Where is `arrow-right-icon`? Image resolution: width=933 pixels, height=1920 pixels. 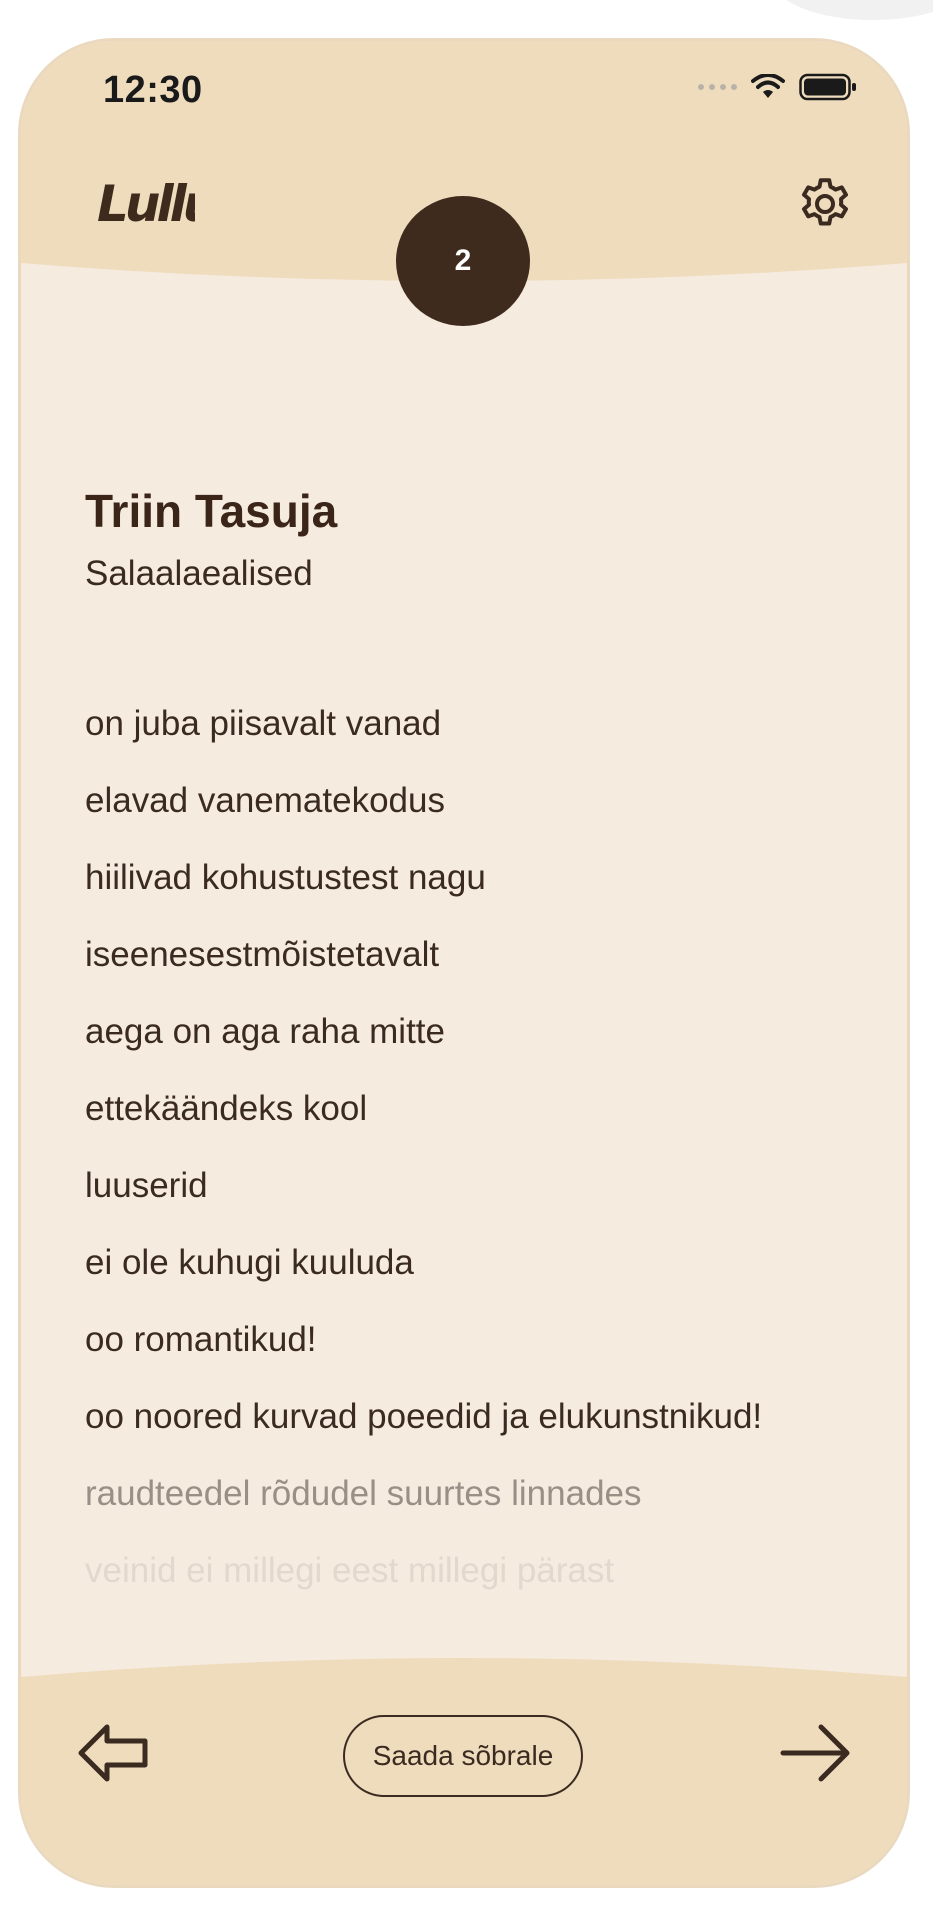
arrow-right-icon is located at coordinates (815, 1753).